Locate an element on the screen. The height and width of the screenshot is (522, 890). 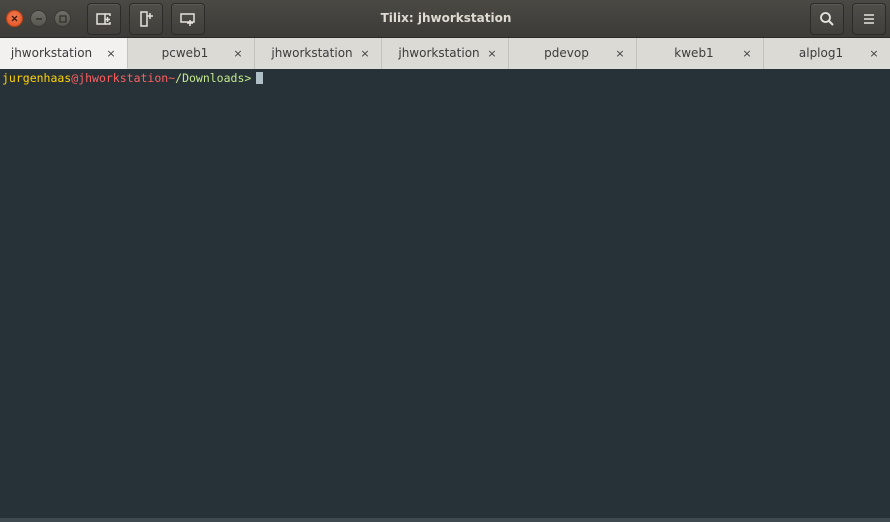
tab-pdevop: pdevop × is located at coordinates (573, 53).